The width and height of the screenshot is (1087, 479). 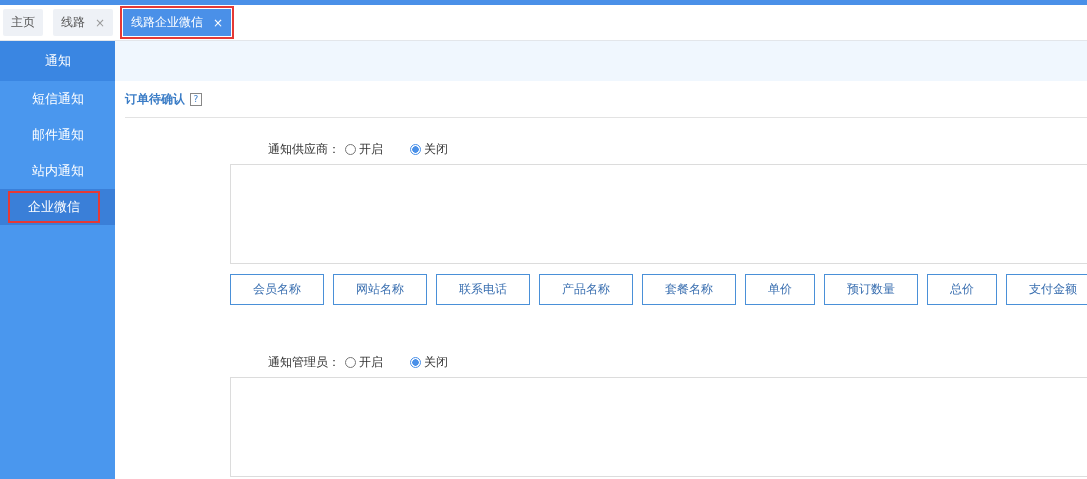 What do you see at coordinates (155, 99) in the screenshot?
I see `section-title: 订单待确认` at bounding box center [155, 99].